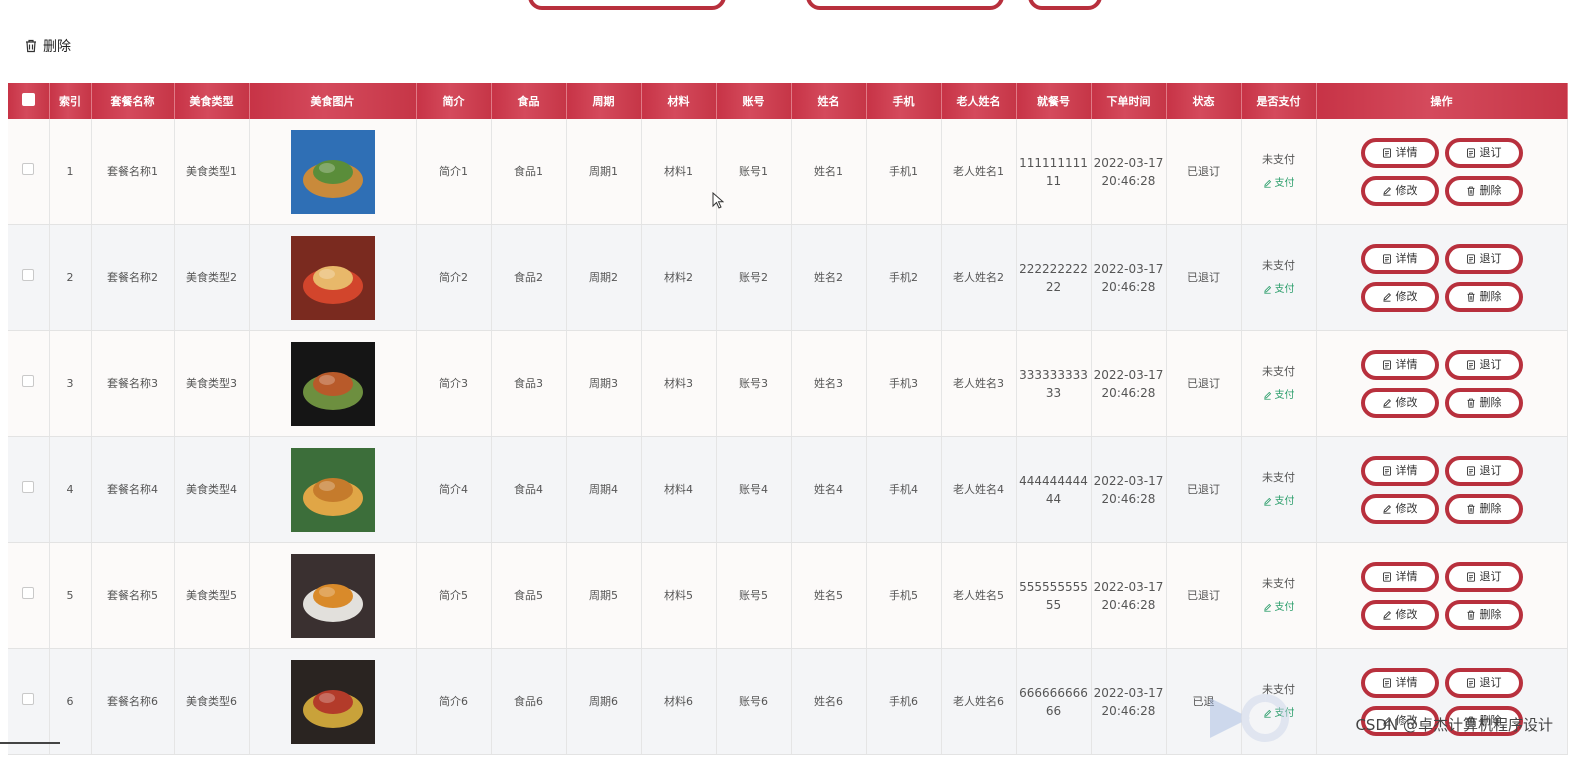 The width and height of the screenshot is (1595, 759). I want to click on detail-label: 详情, so click(1406, 364).